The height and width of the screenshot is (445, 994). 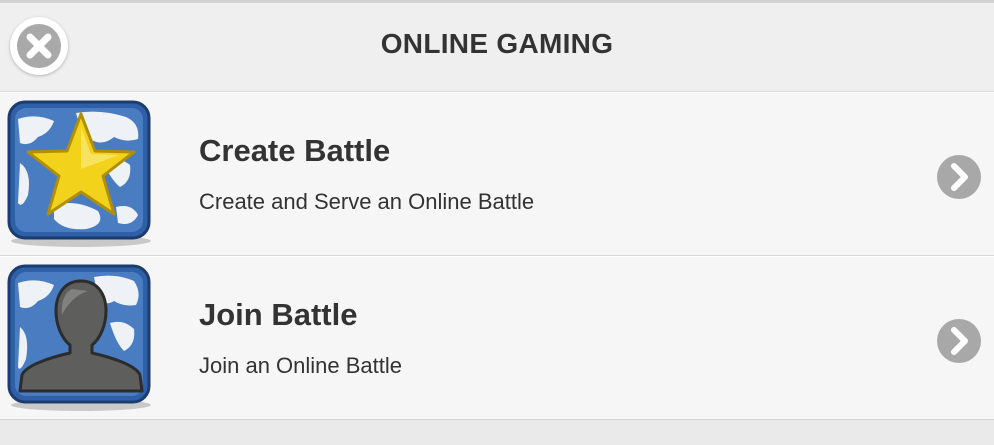 What do you see at coordinates (295, 150) in the screenshot?
I see `item-title: Create Battle` at bounding box center [295, 150].